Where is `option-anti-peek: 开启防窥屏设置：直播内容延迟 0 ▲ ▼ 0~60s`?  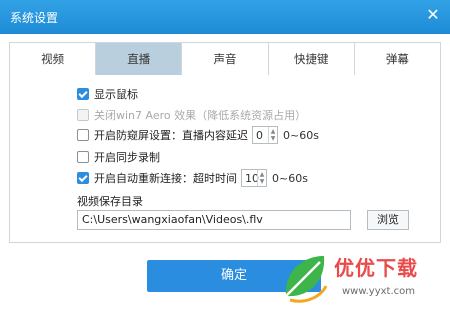 option-anti-peek: 开启防窥屏设置：直播内容延迟 0 ▲ ▼ 0~60s is located at coordinates (198, 135).